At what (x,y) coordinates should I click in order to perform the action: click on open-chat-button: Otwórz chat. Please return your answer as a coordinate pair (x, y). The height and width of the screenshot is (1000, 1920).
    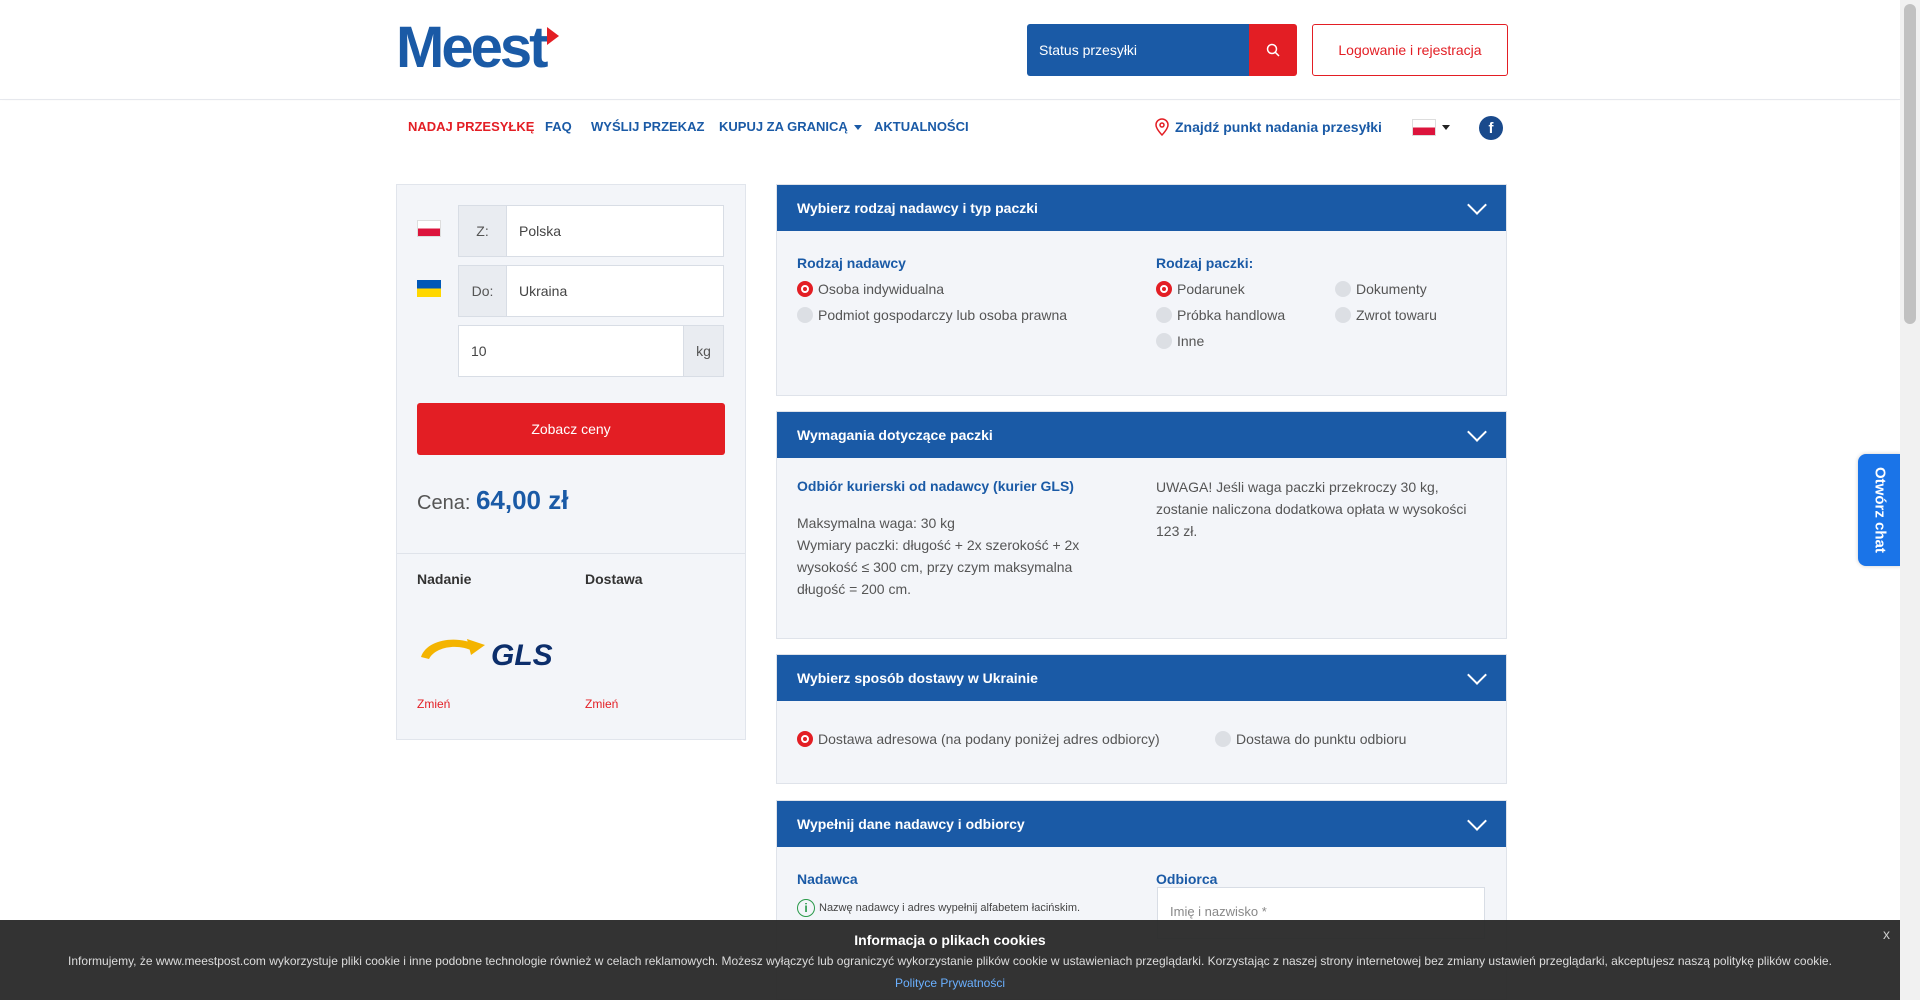
    Looking at the image, I should click on (1880, 510).